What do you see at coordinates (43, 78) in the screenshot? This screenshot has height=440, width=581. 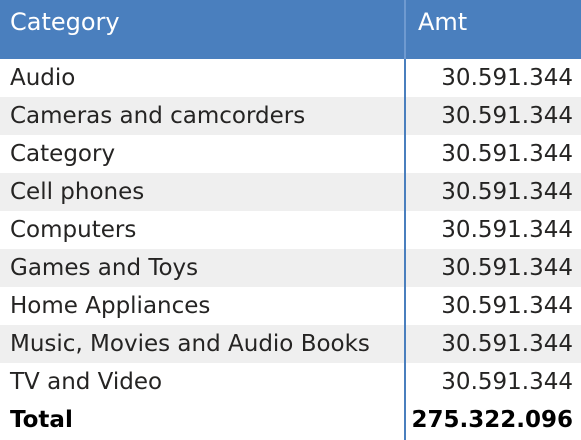 I see `cell-category: Audio` at bounding box center [43, 78].